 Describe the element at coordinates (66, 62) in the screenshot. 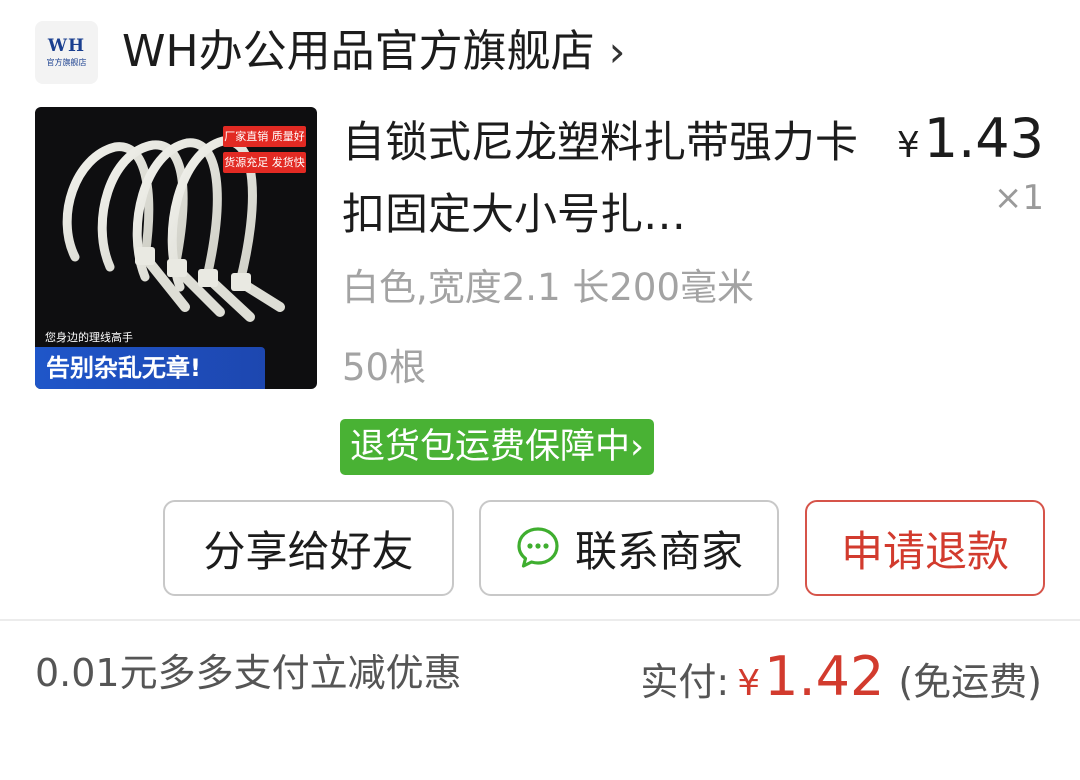

I see `store-logo-subtext: 官方旗舰店` at that location.